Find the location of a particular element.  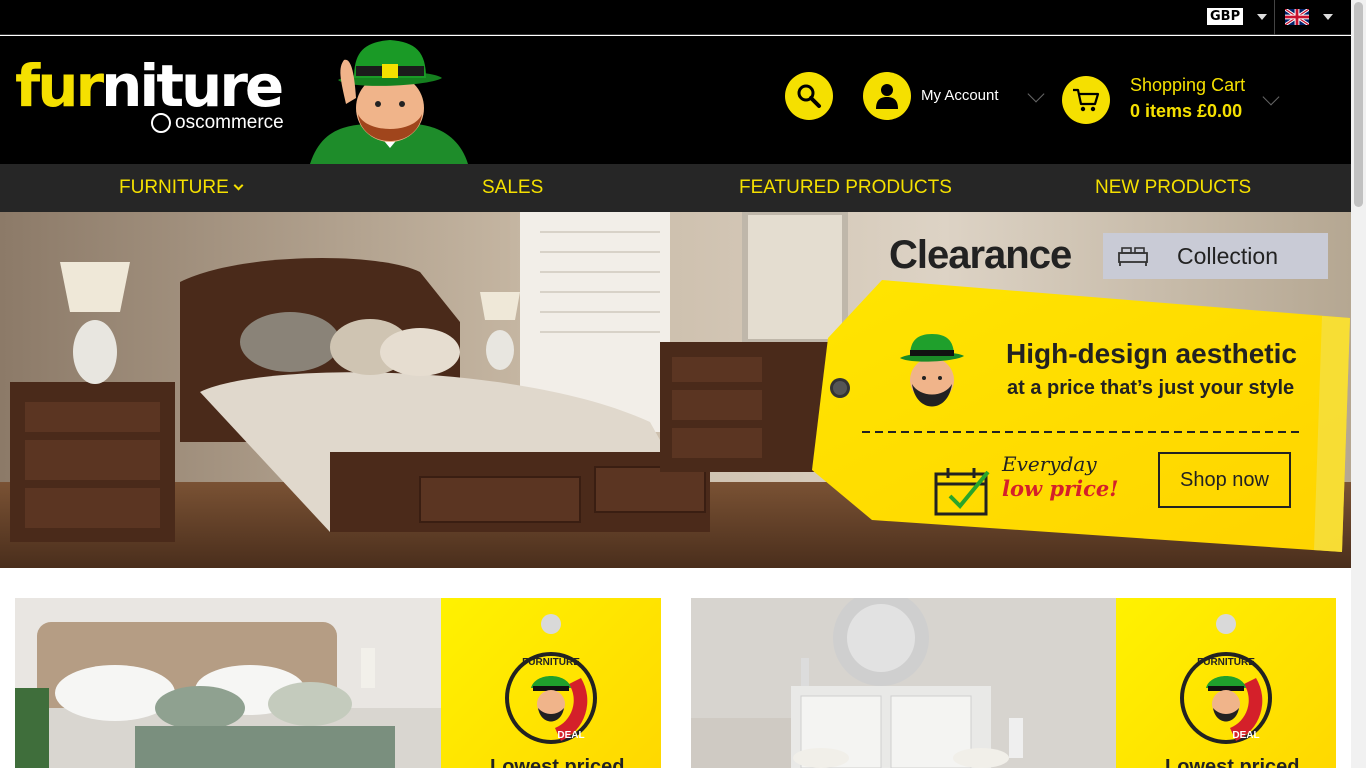

nav-item-sales: SALES is located at coordinates (512, 188).